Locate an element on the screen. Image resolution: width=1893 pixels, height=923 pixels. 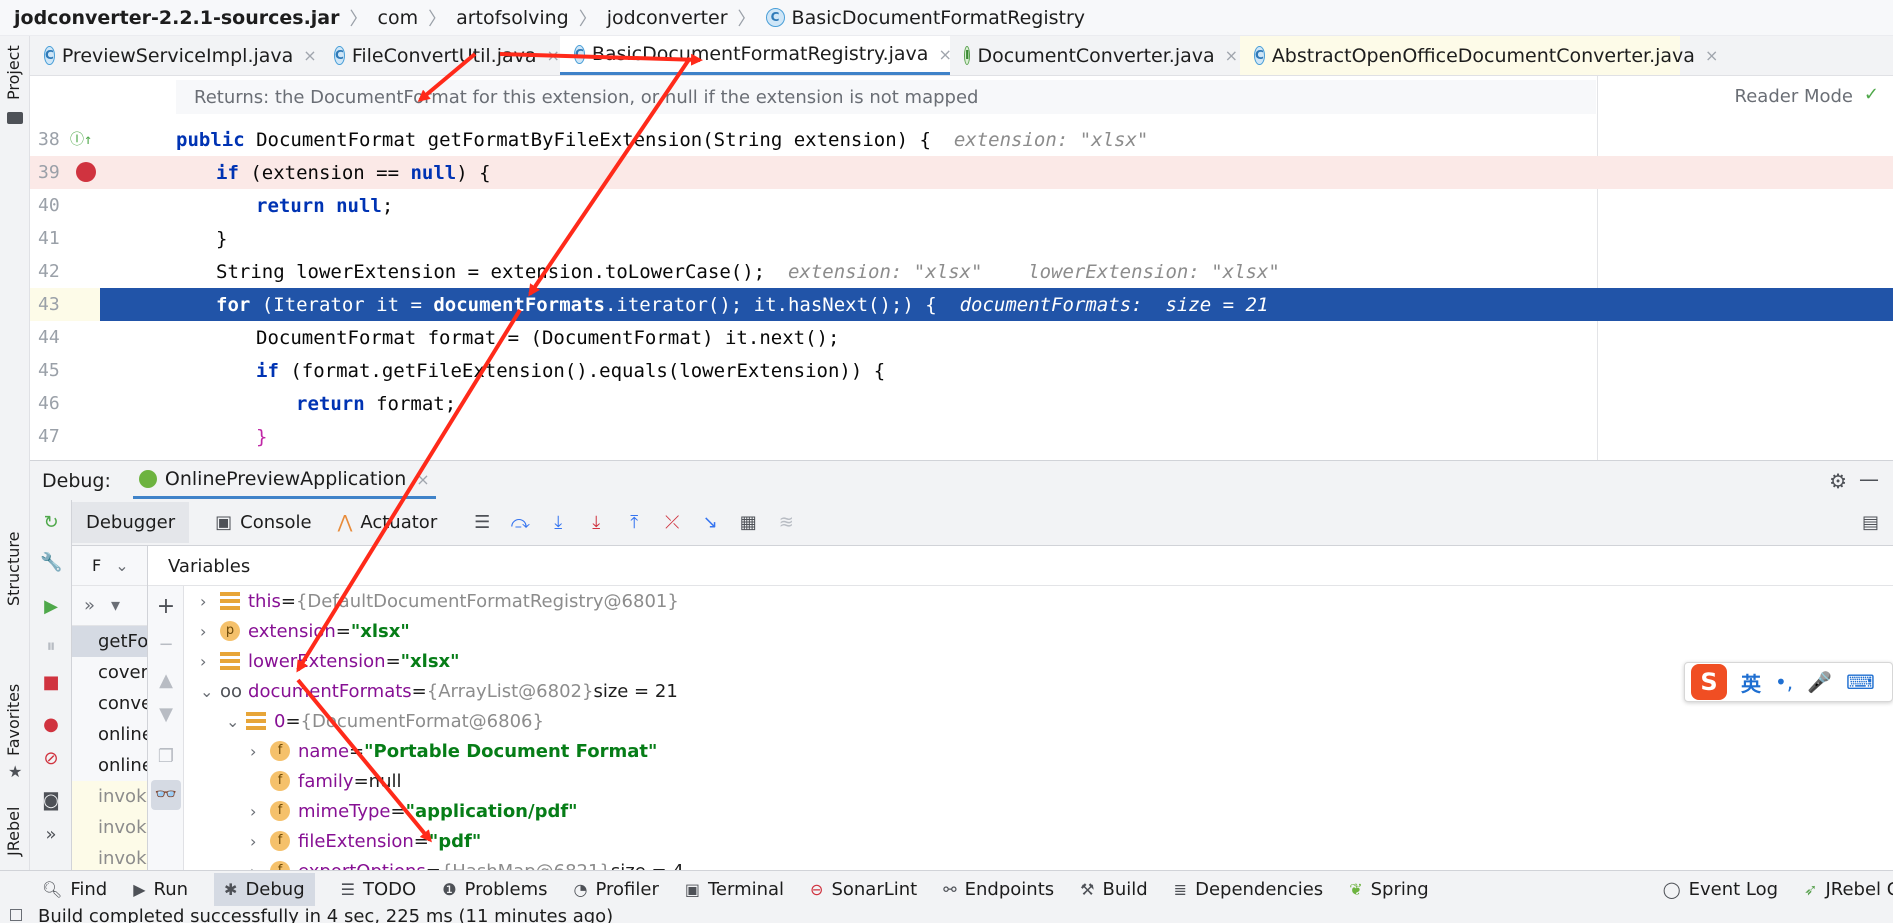
variable-row: › p extension = "xlsx" is located at coordinates (305, 631).